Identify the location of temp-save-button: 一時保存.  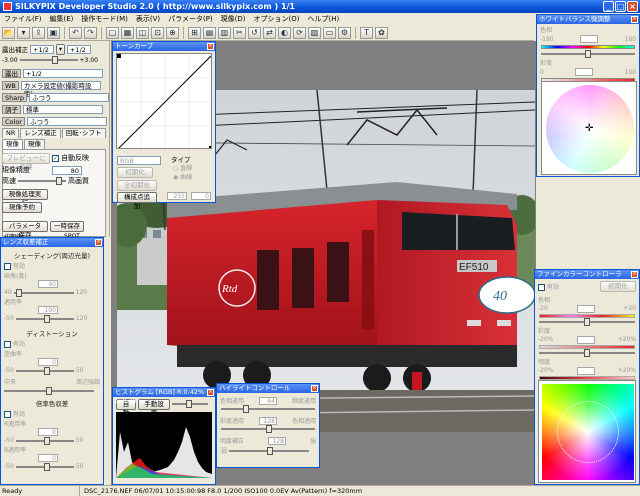
(67, 226).